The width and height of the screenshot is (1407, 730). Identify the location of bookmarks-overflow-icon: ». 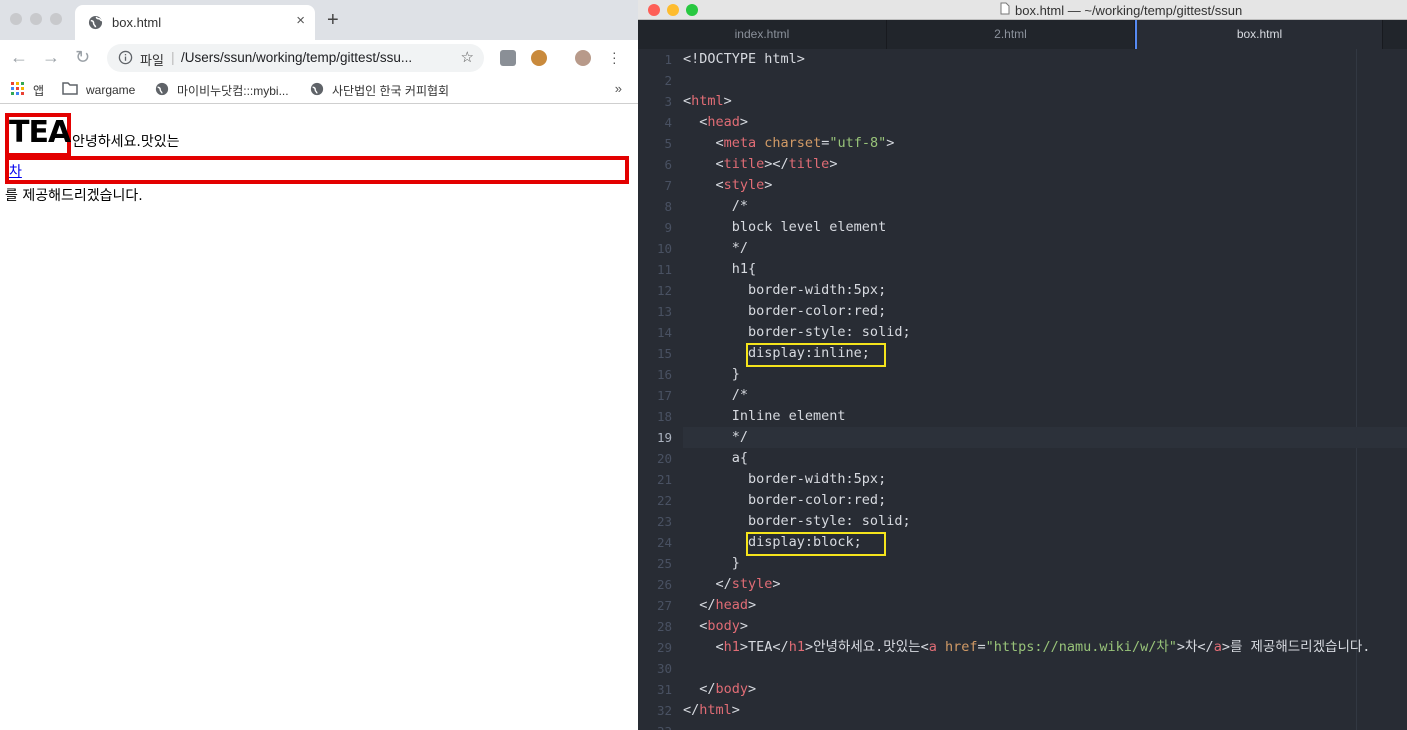
(618, 88).